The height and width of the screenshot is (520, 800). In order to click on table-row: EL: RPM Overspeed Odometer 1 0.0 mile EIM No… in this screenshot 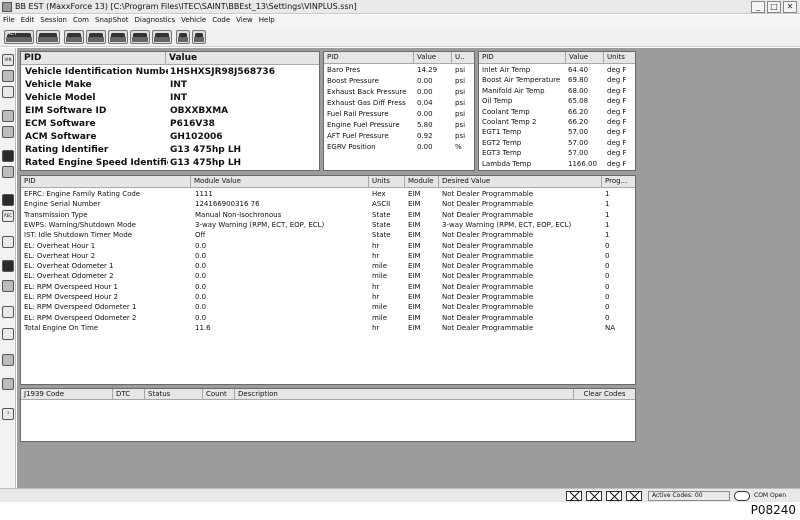, I will do `click(328, 308)`.